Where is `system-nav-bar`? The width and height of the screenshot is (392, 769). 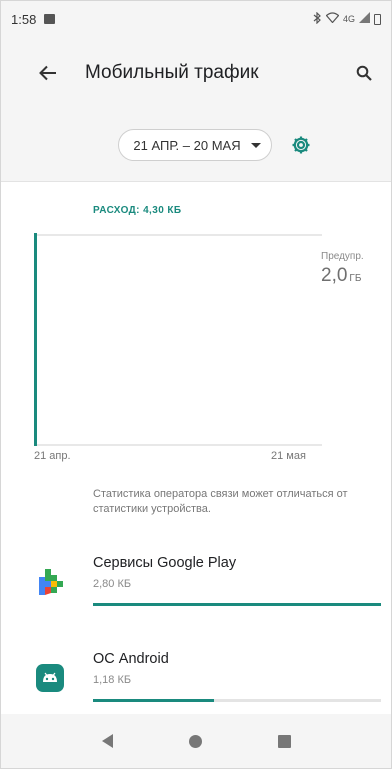 system-nav-bar is located at coordinates (196, 741).